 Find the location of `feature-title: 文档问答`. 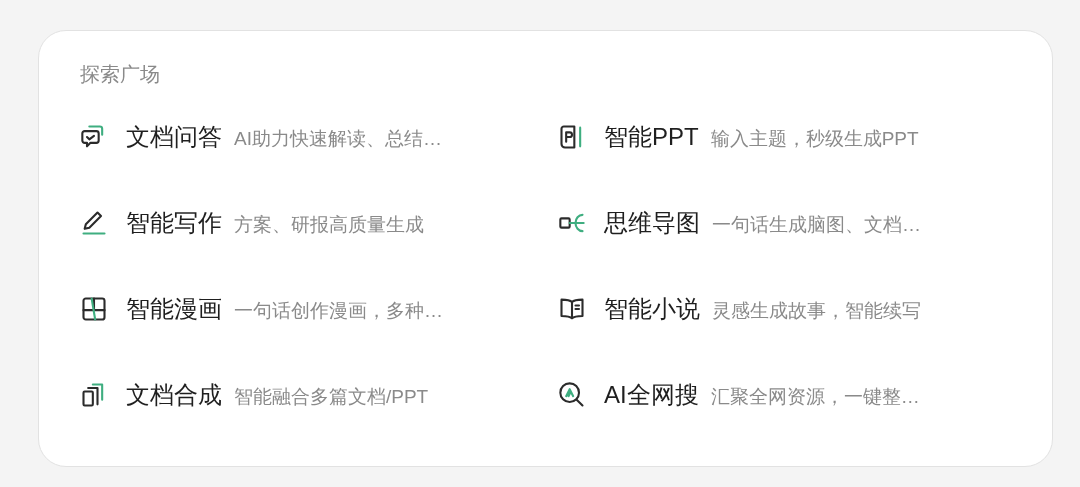

feature-title: 文档问答 is located at coordinates (174, 137).